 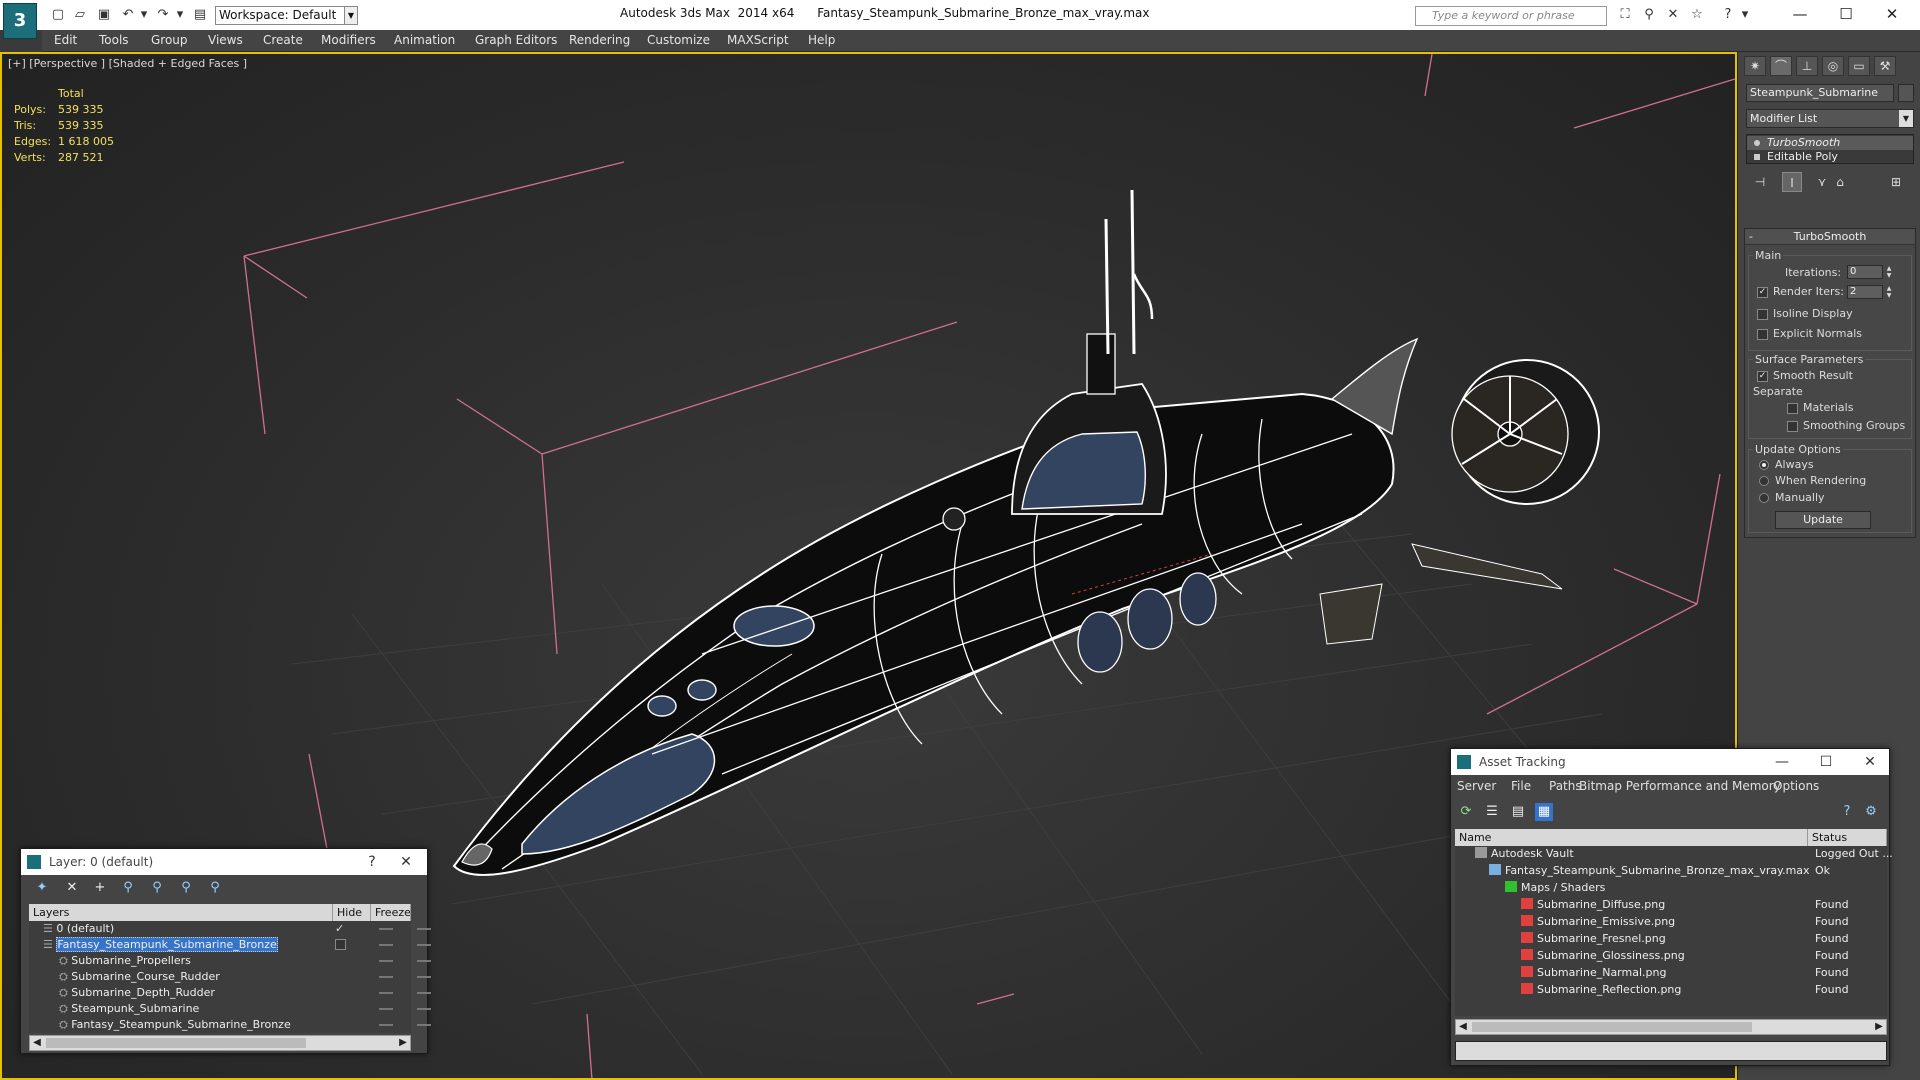 What do you see at coordinates (1697, 15) in the screenshot?
I see `favorites-icon: ☆` at bounding box center [1697, 15].